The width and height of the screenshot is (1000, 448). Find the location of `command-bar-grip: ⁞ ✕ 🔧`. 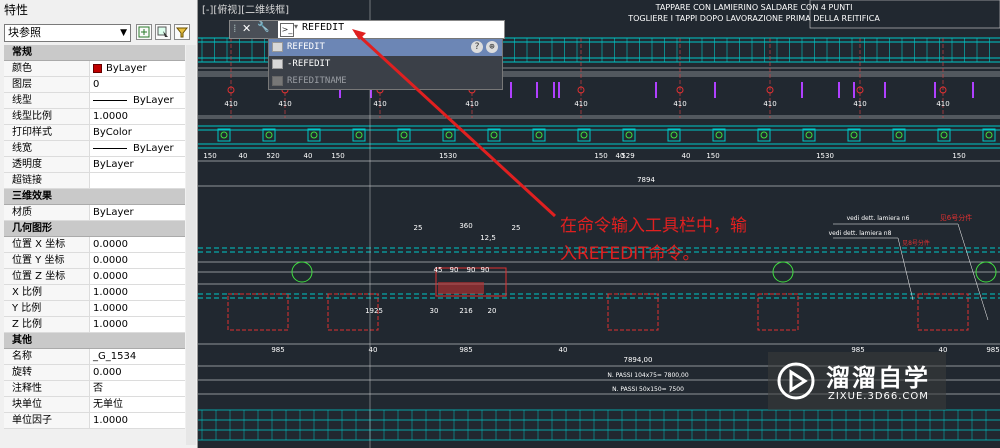

command-bar-grip: ⁞ ✕ 🔧 is located at coordinates (254, 29).